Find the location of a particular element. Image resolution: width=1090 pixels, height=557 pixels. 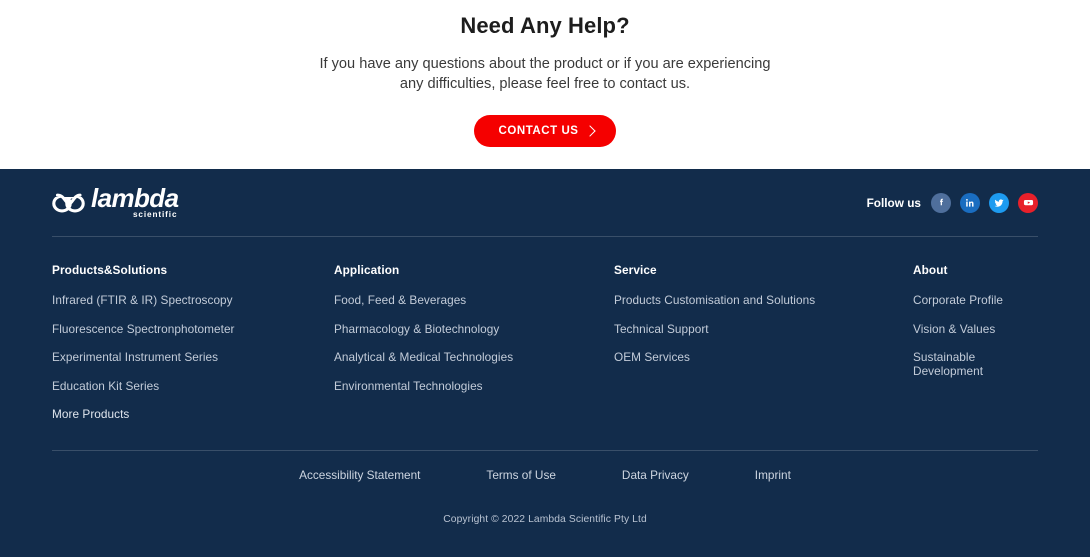

link-sustainable-development: Sustainable Development is located at coordinates (975, 364).